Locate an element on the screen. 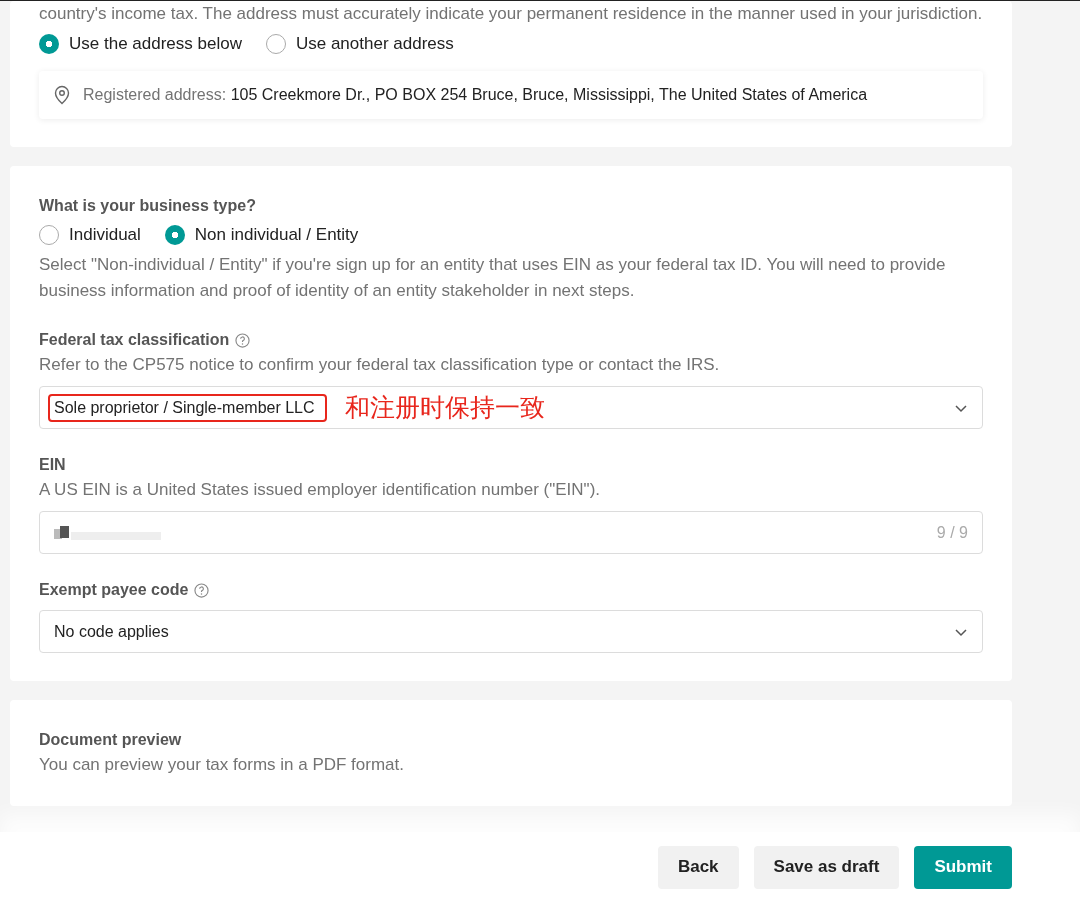 Image resolution: width=1080 pixels, height=902 pixels. field-description: A US EIN is a United States issued employer identification number ("EIN"). is located at coordinates (320, 490).